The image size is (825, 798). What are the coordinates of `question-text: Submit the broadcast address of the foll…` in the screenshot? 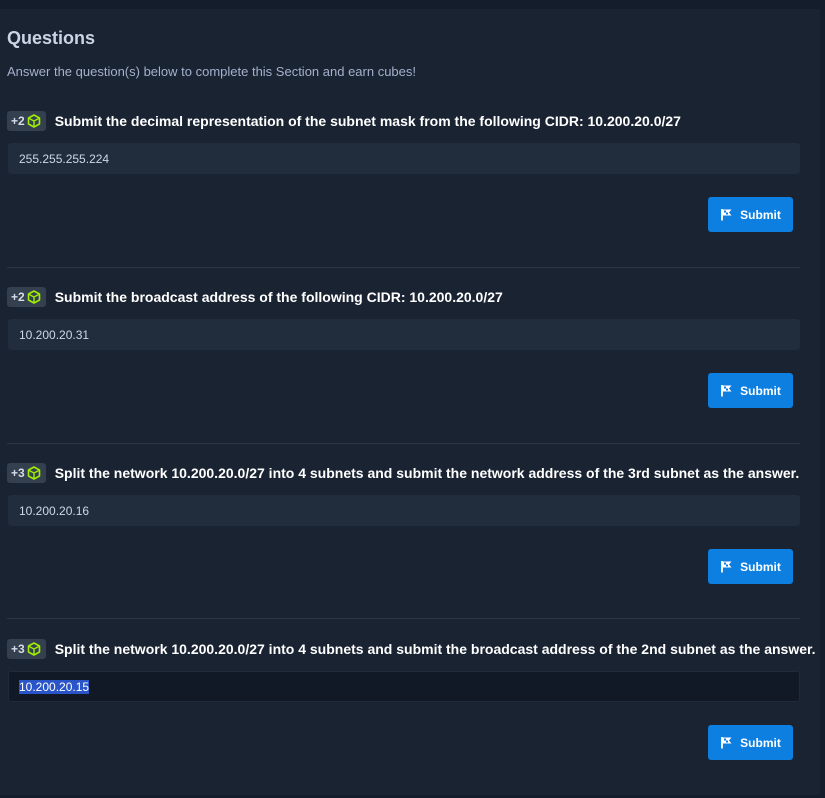 It's located at (278, 296).